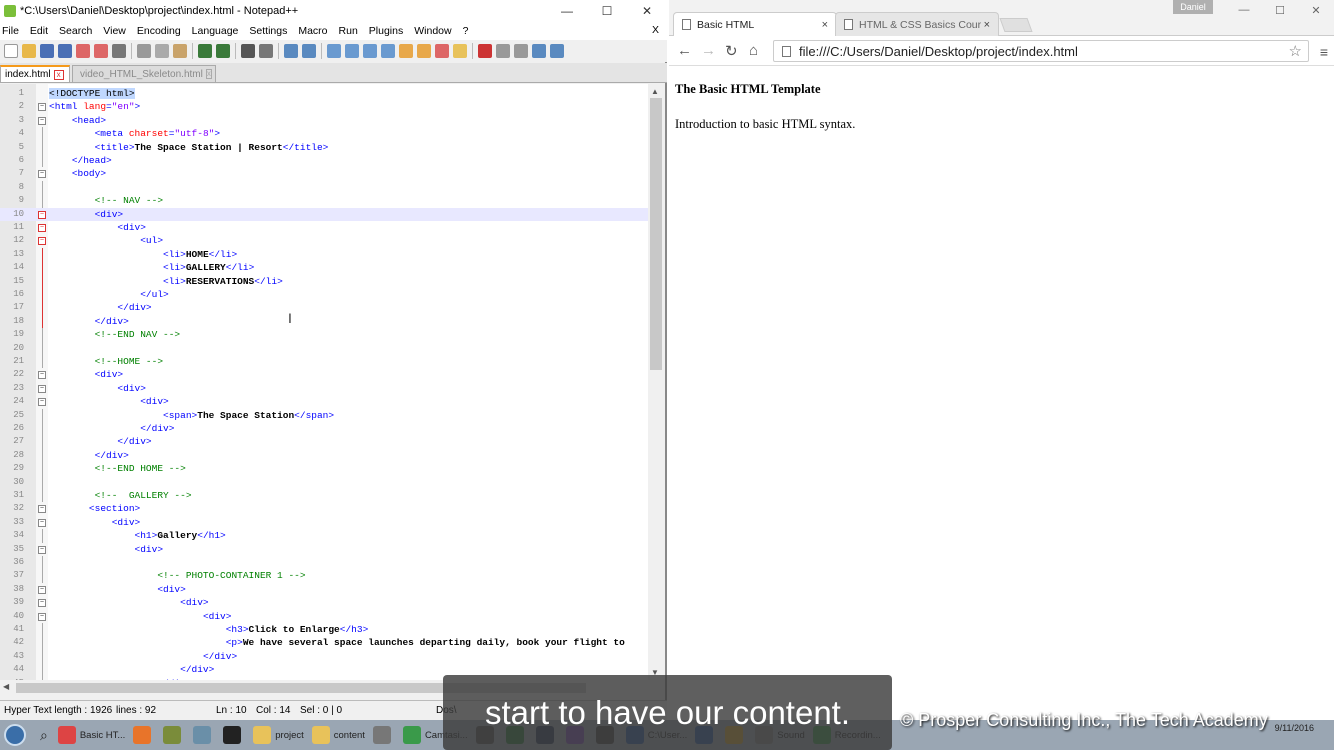 The height and width of the screenshot is (750, 1334). Describe the element at coordinates (324, 227) in the screenshot. I see `code-line: 11 − <div>` at that location.